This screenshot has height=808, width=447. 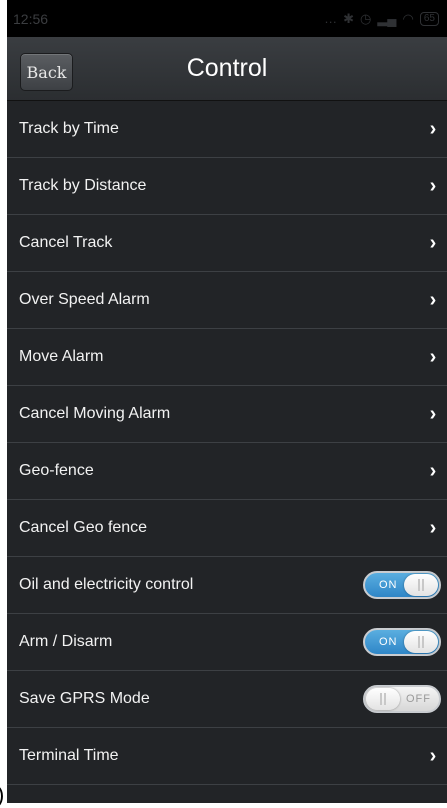 I want to click on list-item: Track by Time ›, so click(x=227, y=129).